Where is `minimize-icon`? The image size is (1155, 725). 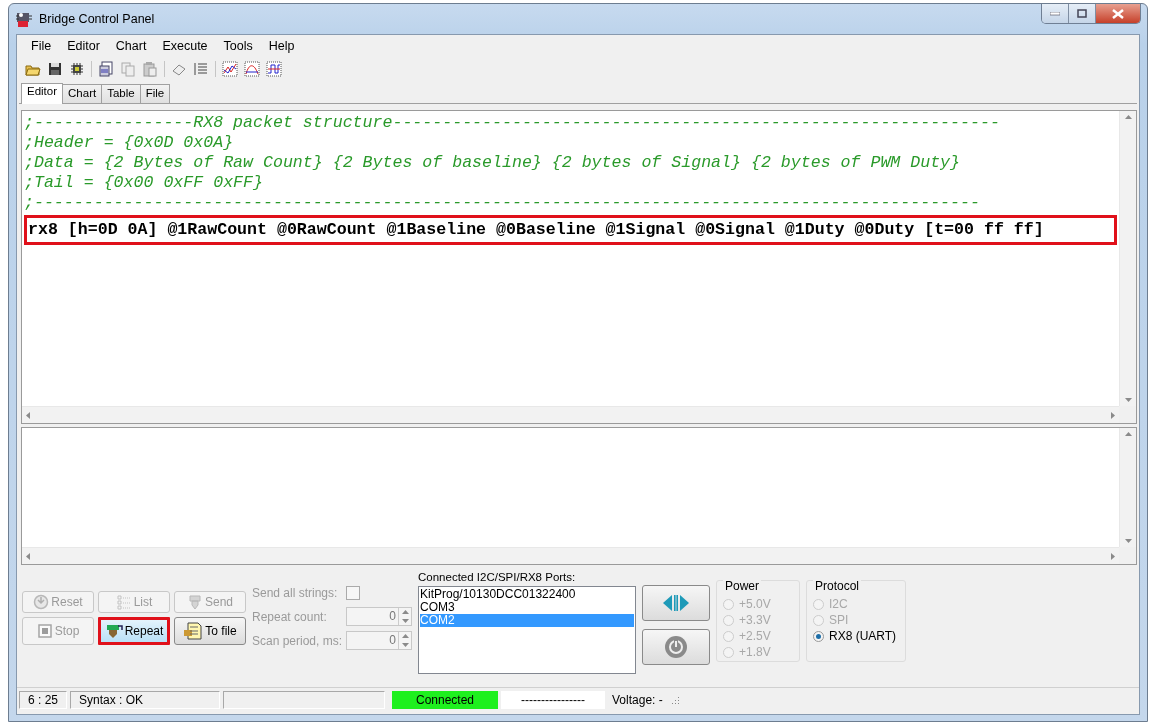
minimize-icon is located at coordinates (1055, 13).